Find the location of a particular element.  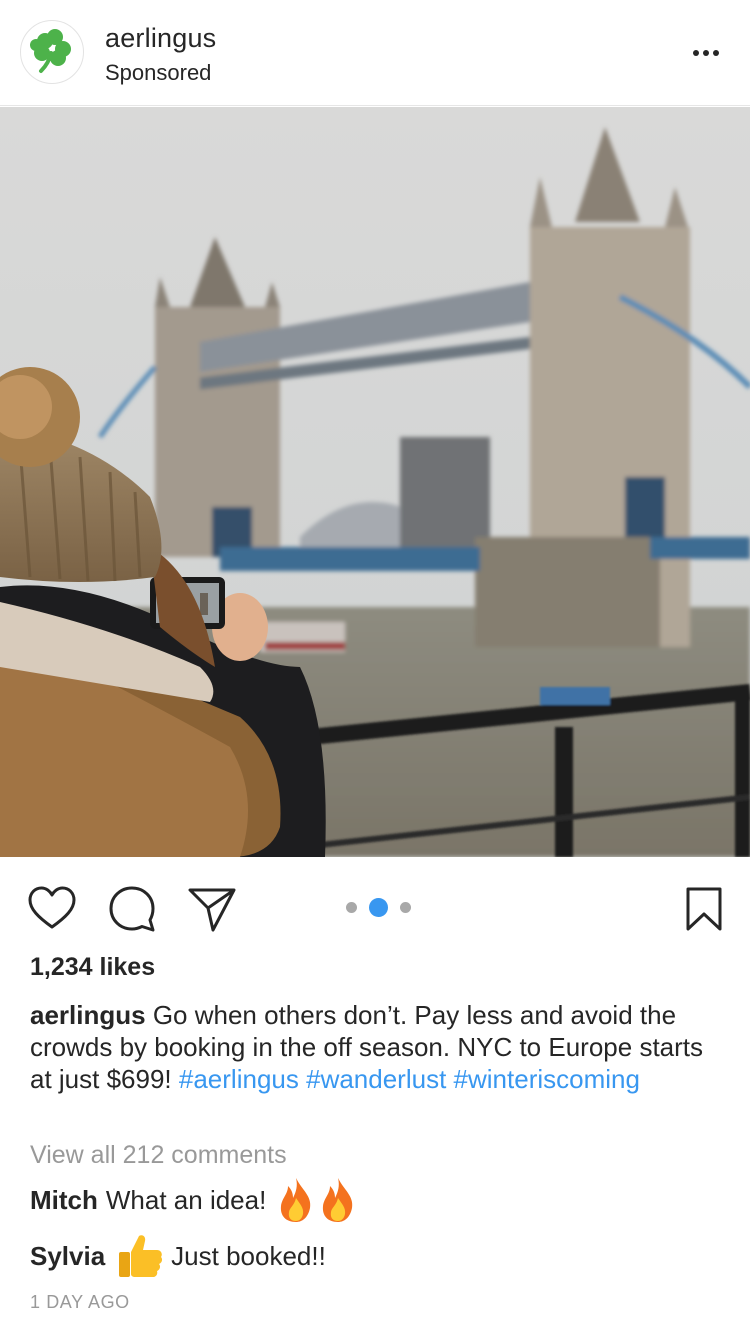

hashtag-link: #aerlingus is located at coordinates (239, 1079).